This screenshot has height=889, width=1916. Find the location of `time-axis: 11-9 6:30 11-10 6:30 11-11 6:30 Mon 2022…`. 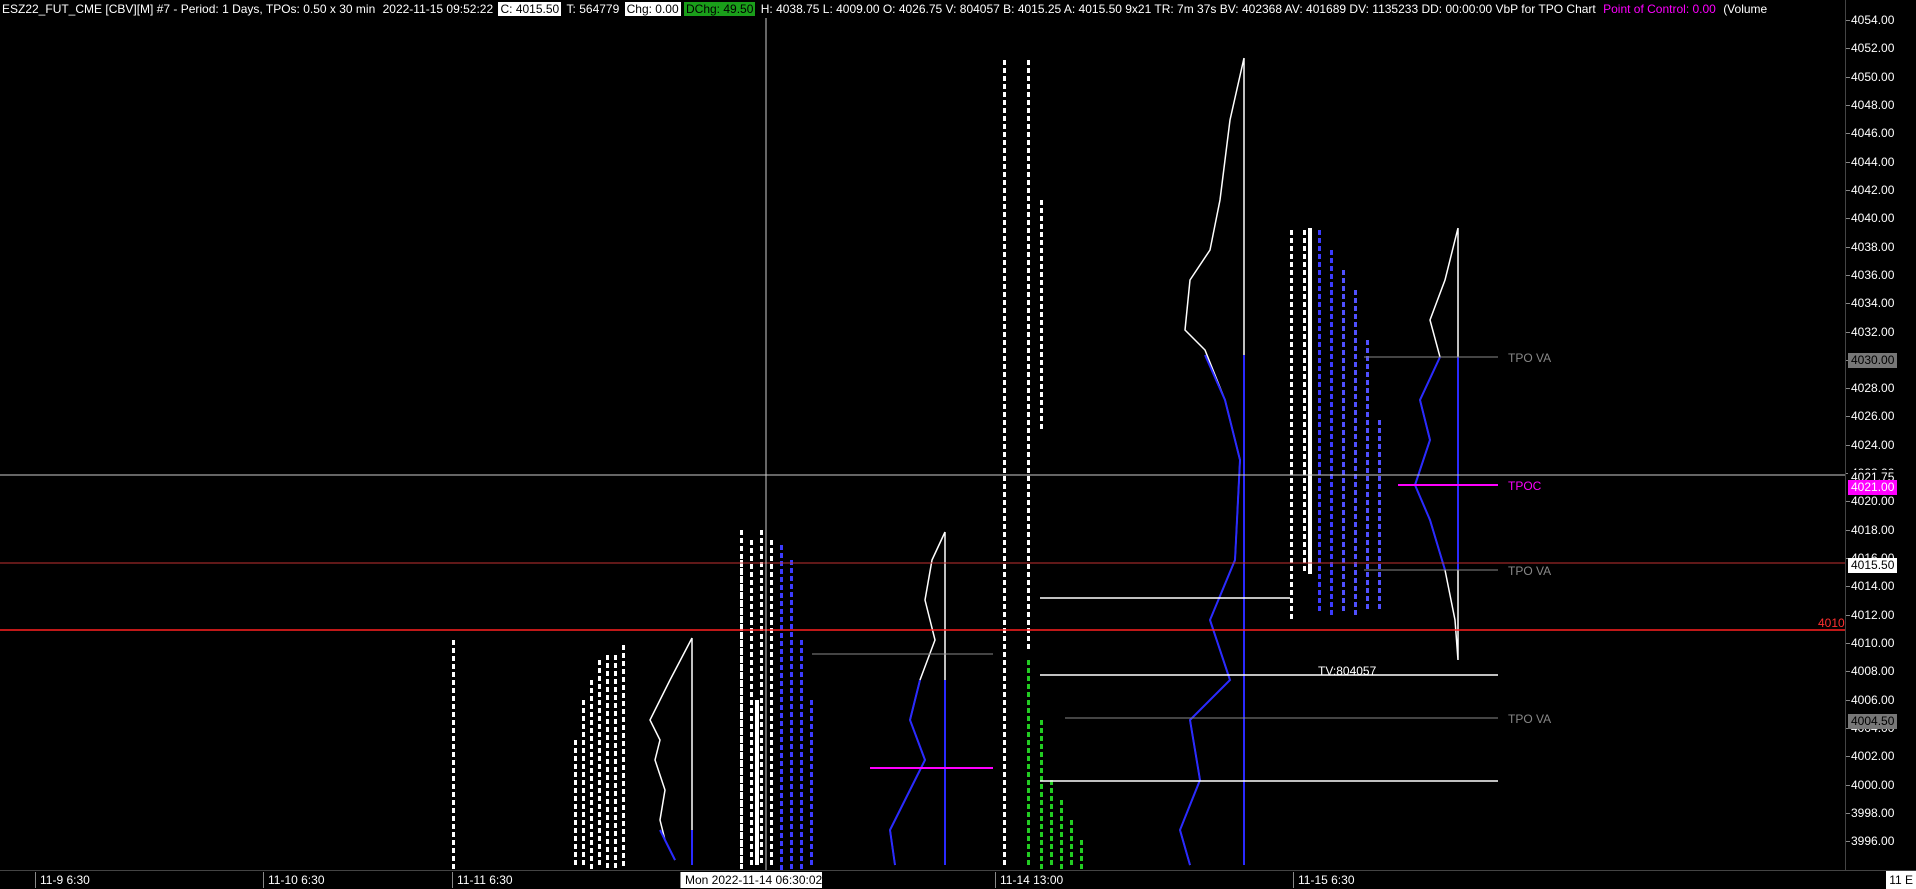

time-axis: 11-9 6:30 11-10 6:30 11-11 6:30 Mon 2022… is located at coordinates (958, 879).